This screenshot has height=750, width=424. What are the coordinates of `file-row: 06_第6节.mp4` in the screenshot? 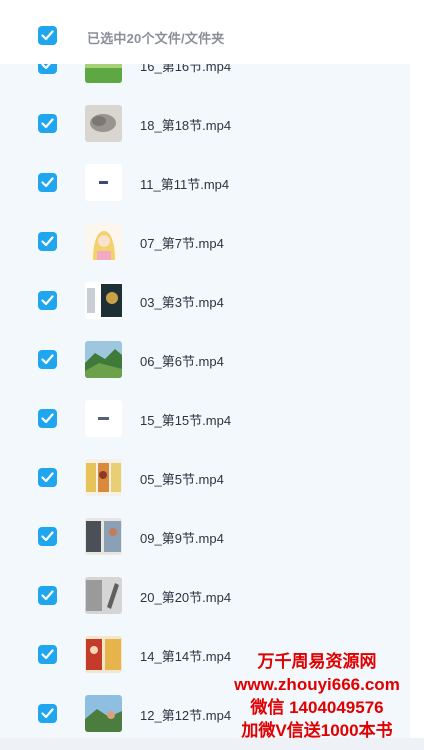 It's located at (205, 359).